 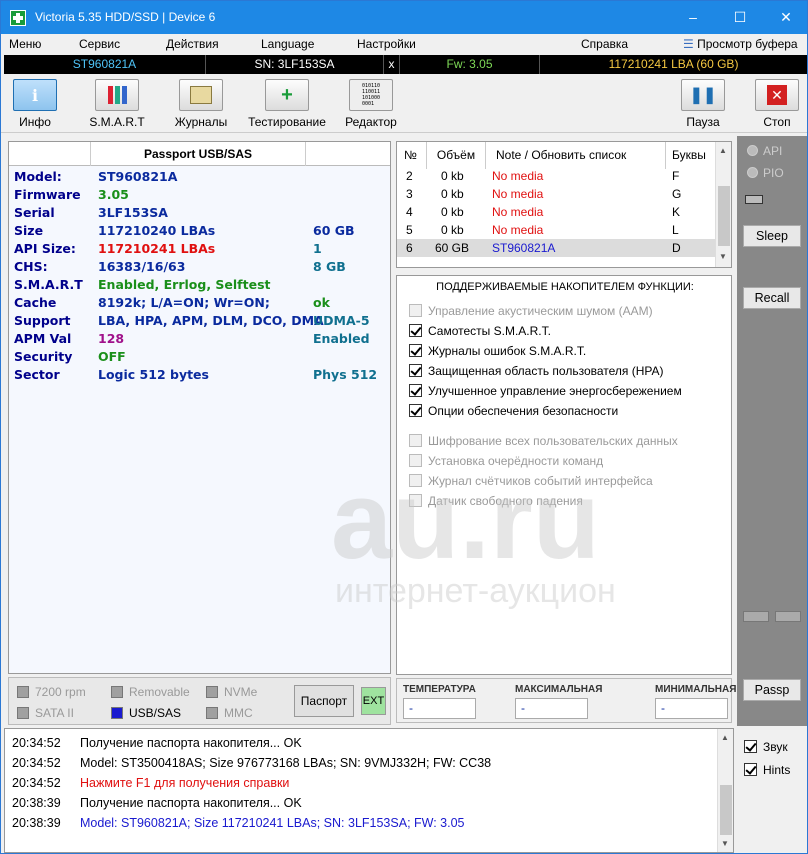 What do you see at coordinates (201, 214) in the screenshot?
I see `info-row-serial: Serial 3LF153SA` at bounding box center [201, 214].